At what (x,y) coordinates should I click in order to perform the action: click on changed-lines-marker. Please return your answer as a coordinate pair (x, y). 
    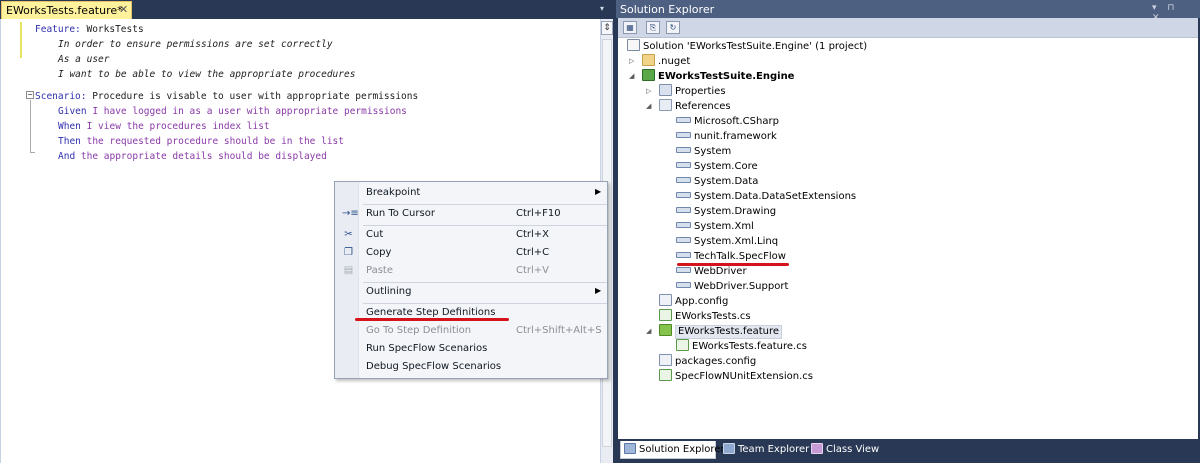
    Looking at the image, I should click on (21, 40).